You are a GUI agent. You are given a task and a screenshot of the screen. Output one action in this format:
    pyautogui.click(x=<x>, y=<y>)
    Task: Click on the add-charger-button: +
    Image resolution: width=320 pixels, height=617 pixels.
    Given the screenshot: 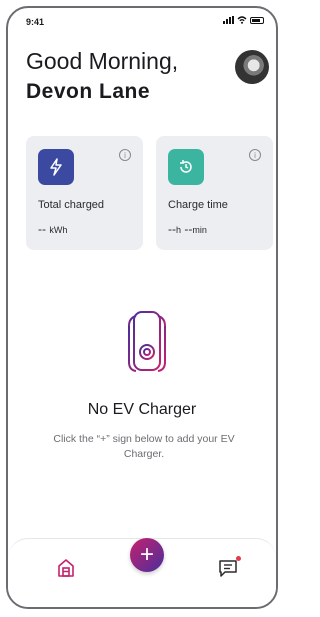 What is the action you would take?
    pyautogui.click(x=147, y=555)
    